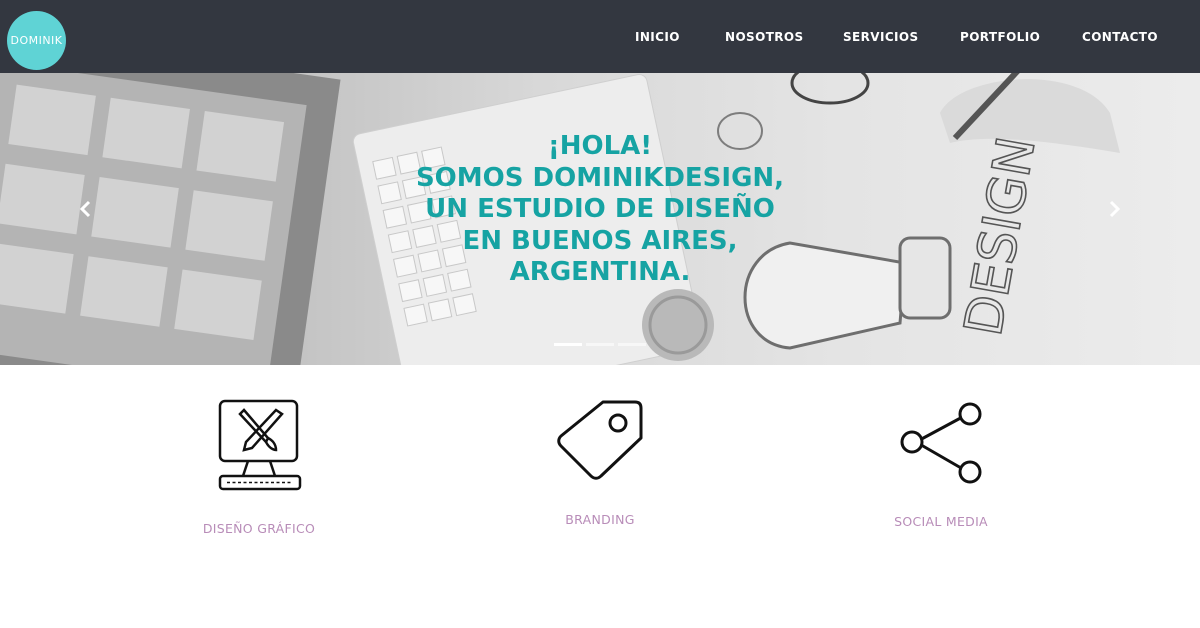  Describe the element at coordinates (881, 37) in the screenshot. I see `nav-item-servicios: SERVICIOS` at that location.